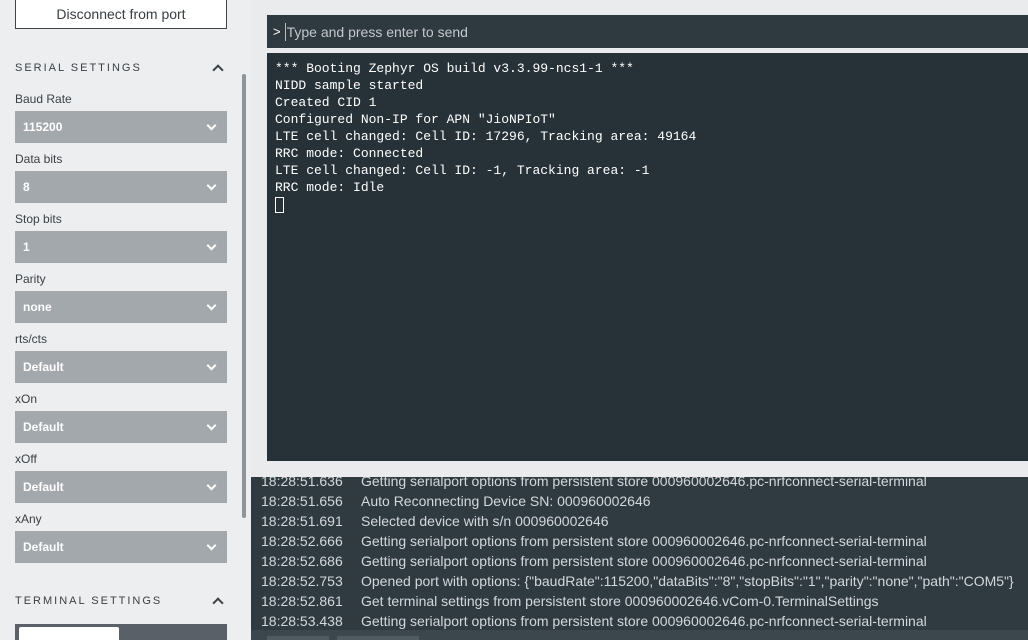 The image size is (1028, 640). I want to click on rts-cts-label: rts/cts, so click(31, 339).